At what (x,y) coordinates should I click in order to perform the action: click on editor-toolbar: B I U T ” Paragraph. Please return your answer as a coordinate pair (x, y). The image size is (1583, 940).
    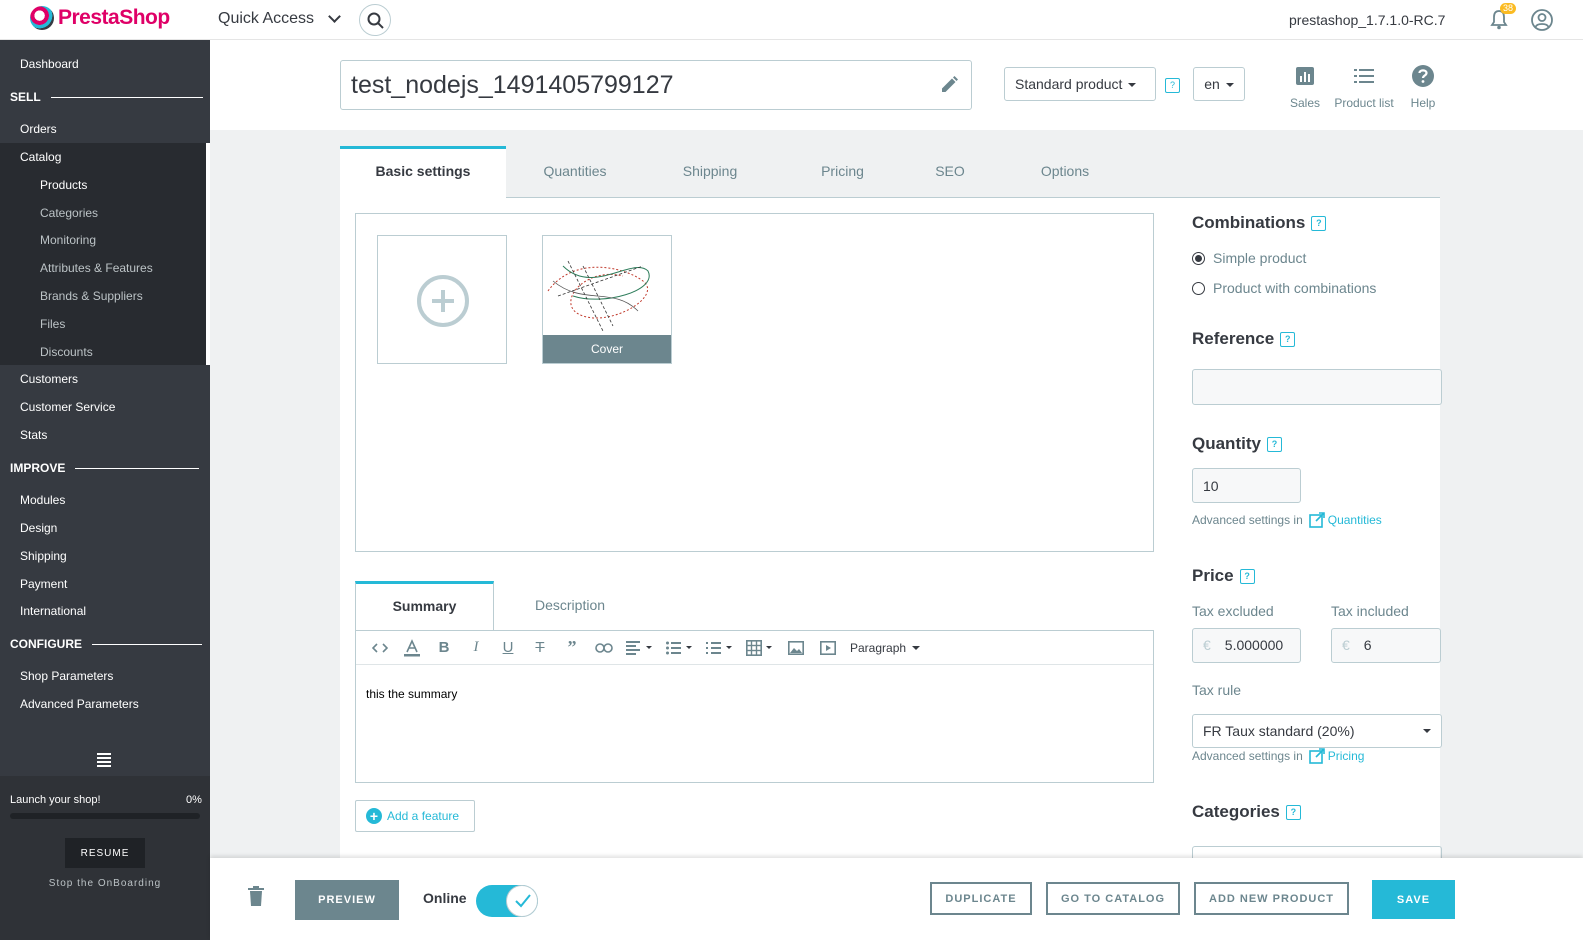
    Looking at the image, I should click on (754, 648).